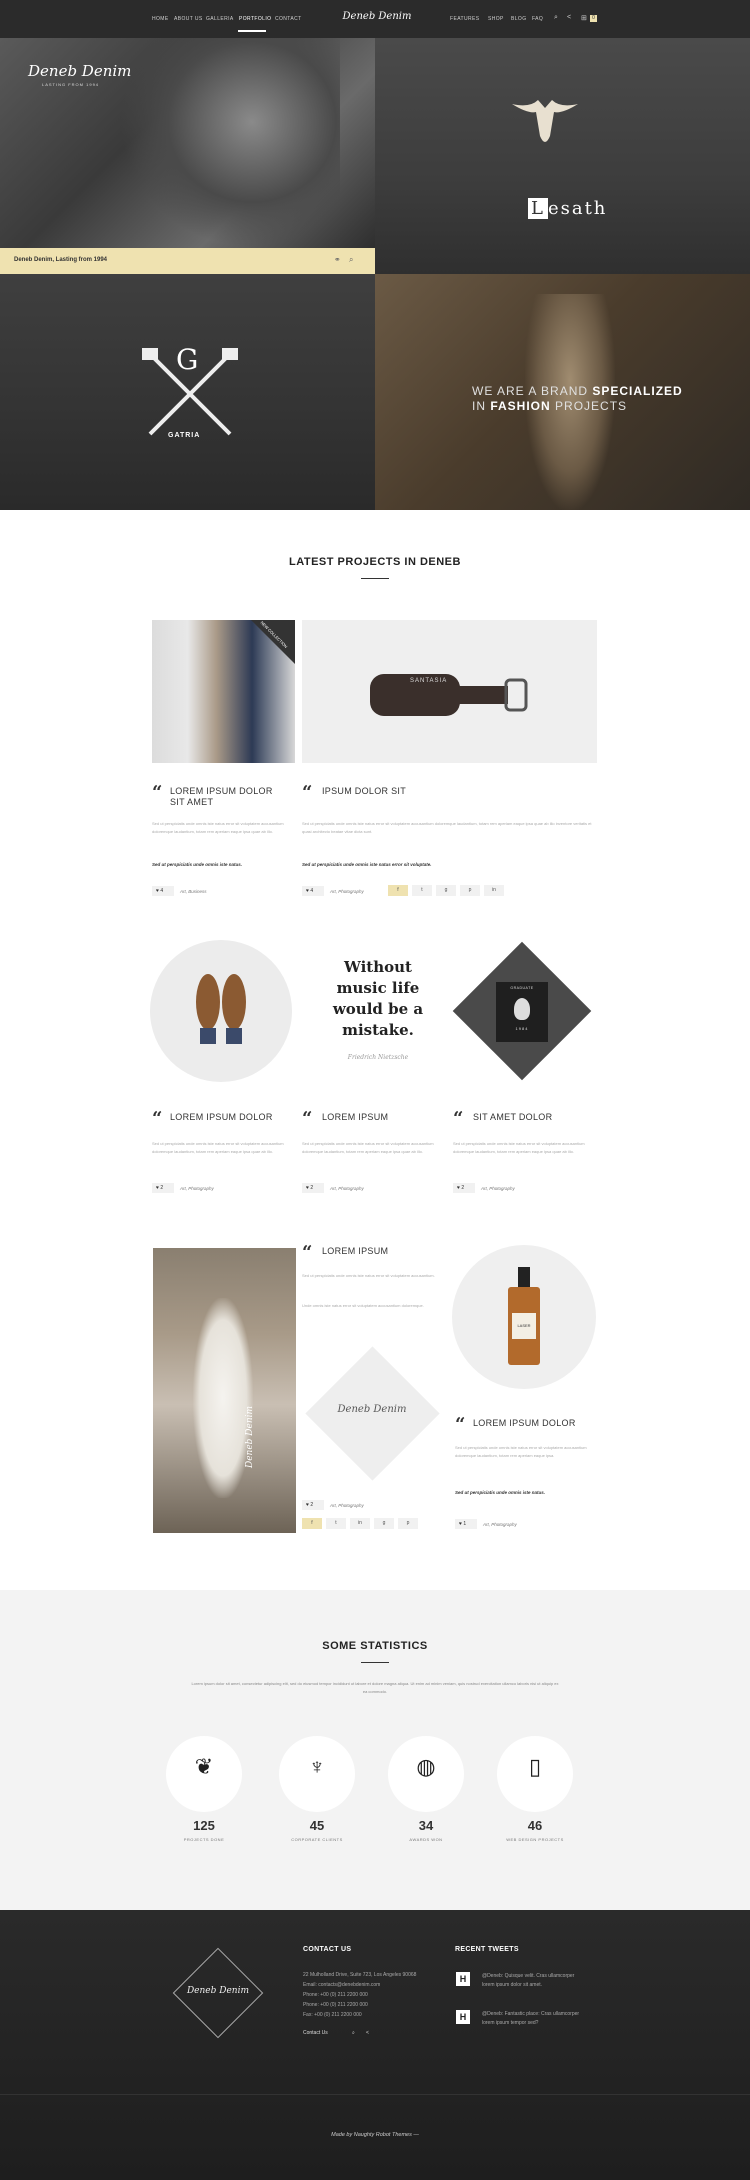  I want to click on nav-contact: CONTACT, so click(288, 19).